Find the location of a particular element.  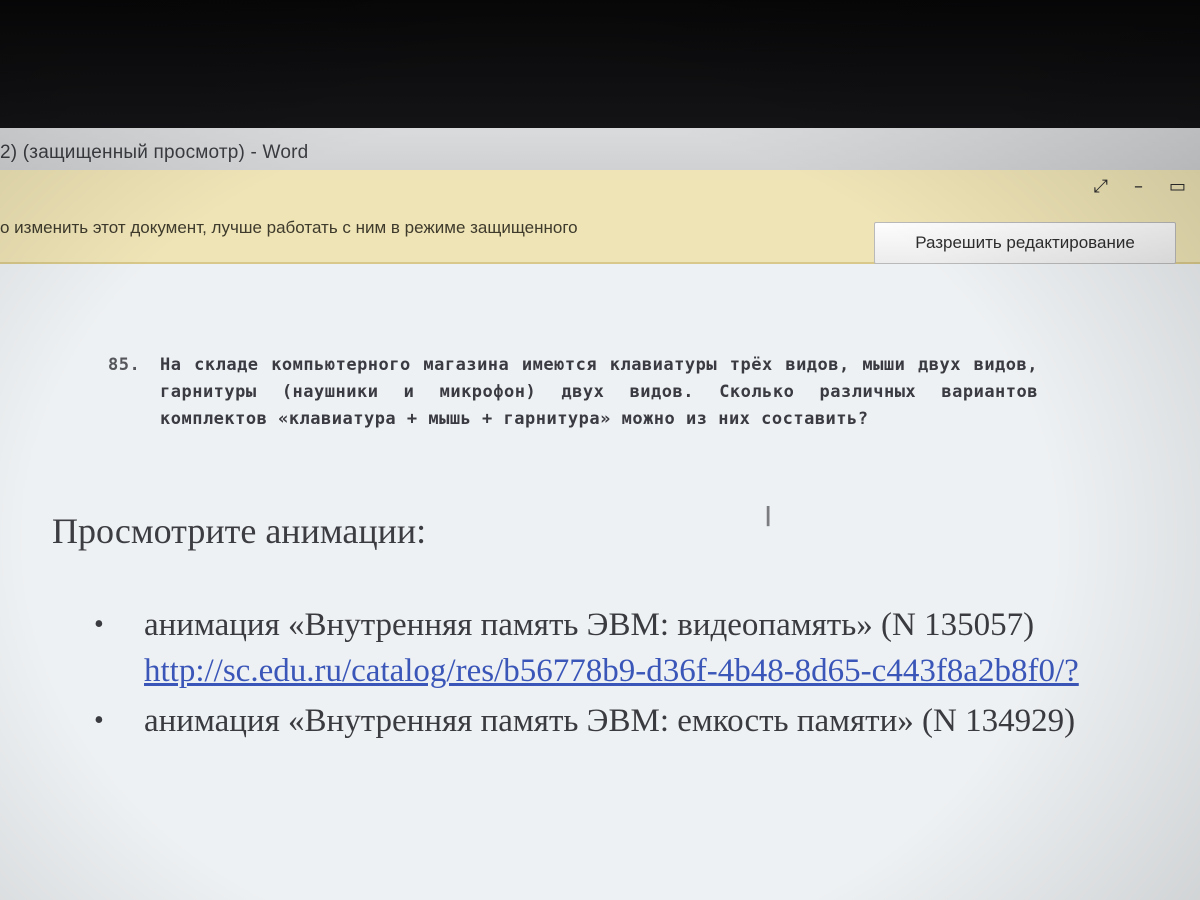

maximize-icon: ▭ is located at coordinates (1177, 186).